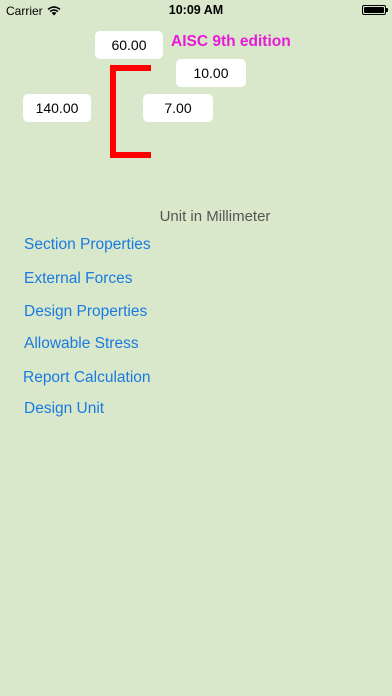  Describe the element at coordinates (231, 41) in the screenshot. I see `edition-label: AISC 9th edition` at that location.